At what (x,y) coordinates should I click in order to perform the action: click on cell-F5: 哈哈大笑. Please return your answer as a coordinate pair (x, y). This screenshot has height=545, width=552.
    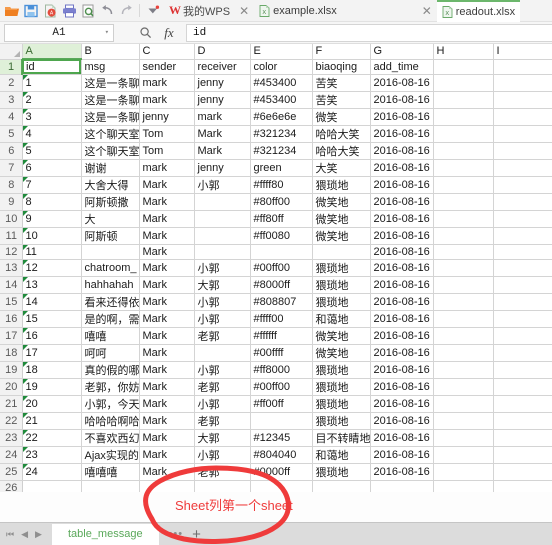
    Looking at the image, I should click on (341, 134).